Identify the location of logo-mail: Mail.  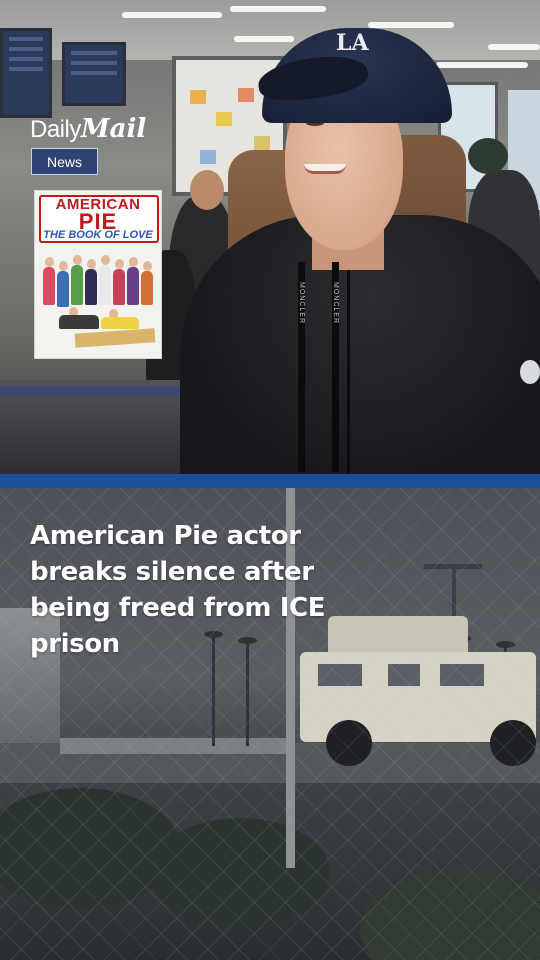
(113, 129).